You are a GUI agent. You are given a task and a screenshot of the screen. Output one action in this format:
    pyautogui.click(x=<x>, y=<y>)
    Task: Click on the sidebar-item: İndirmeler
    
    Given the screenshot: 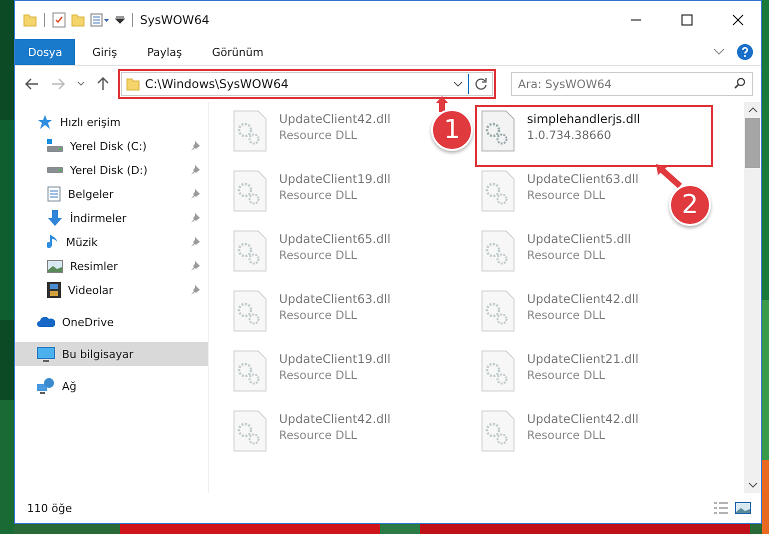 What is the action you would take?
    pyautogui.click(x=111, y=218)
    